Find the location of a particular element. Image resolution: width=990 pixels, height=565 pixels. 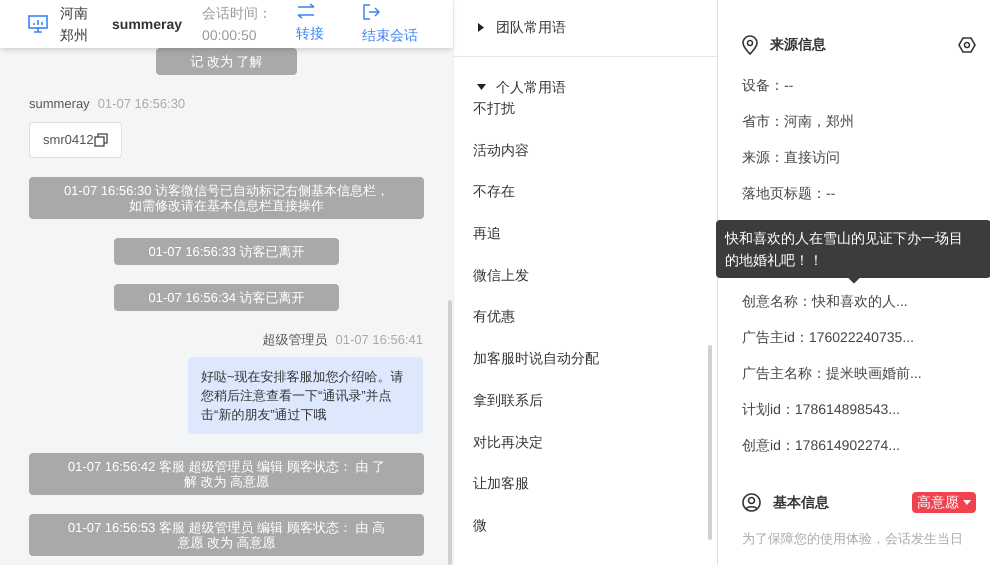

session-label: 会话时间： is located at coordinates (237, 13).